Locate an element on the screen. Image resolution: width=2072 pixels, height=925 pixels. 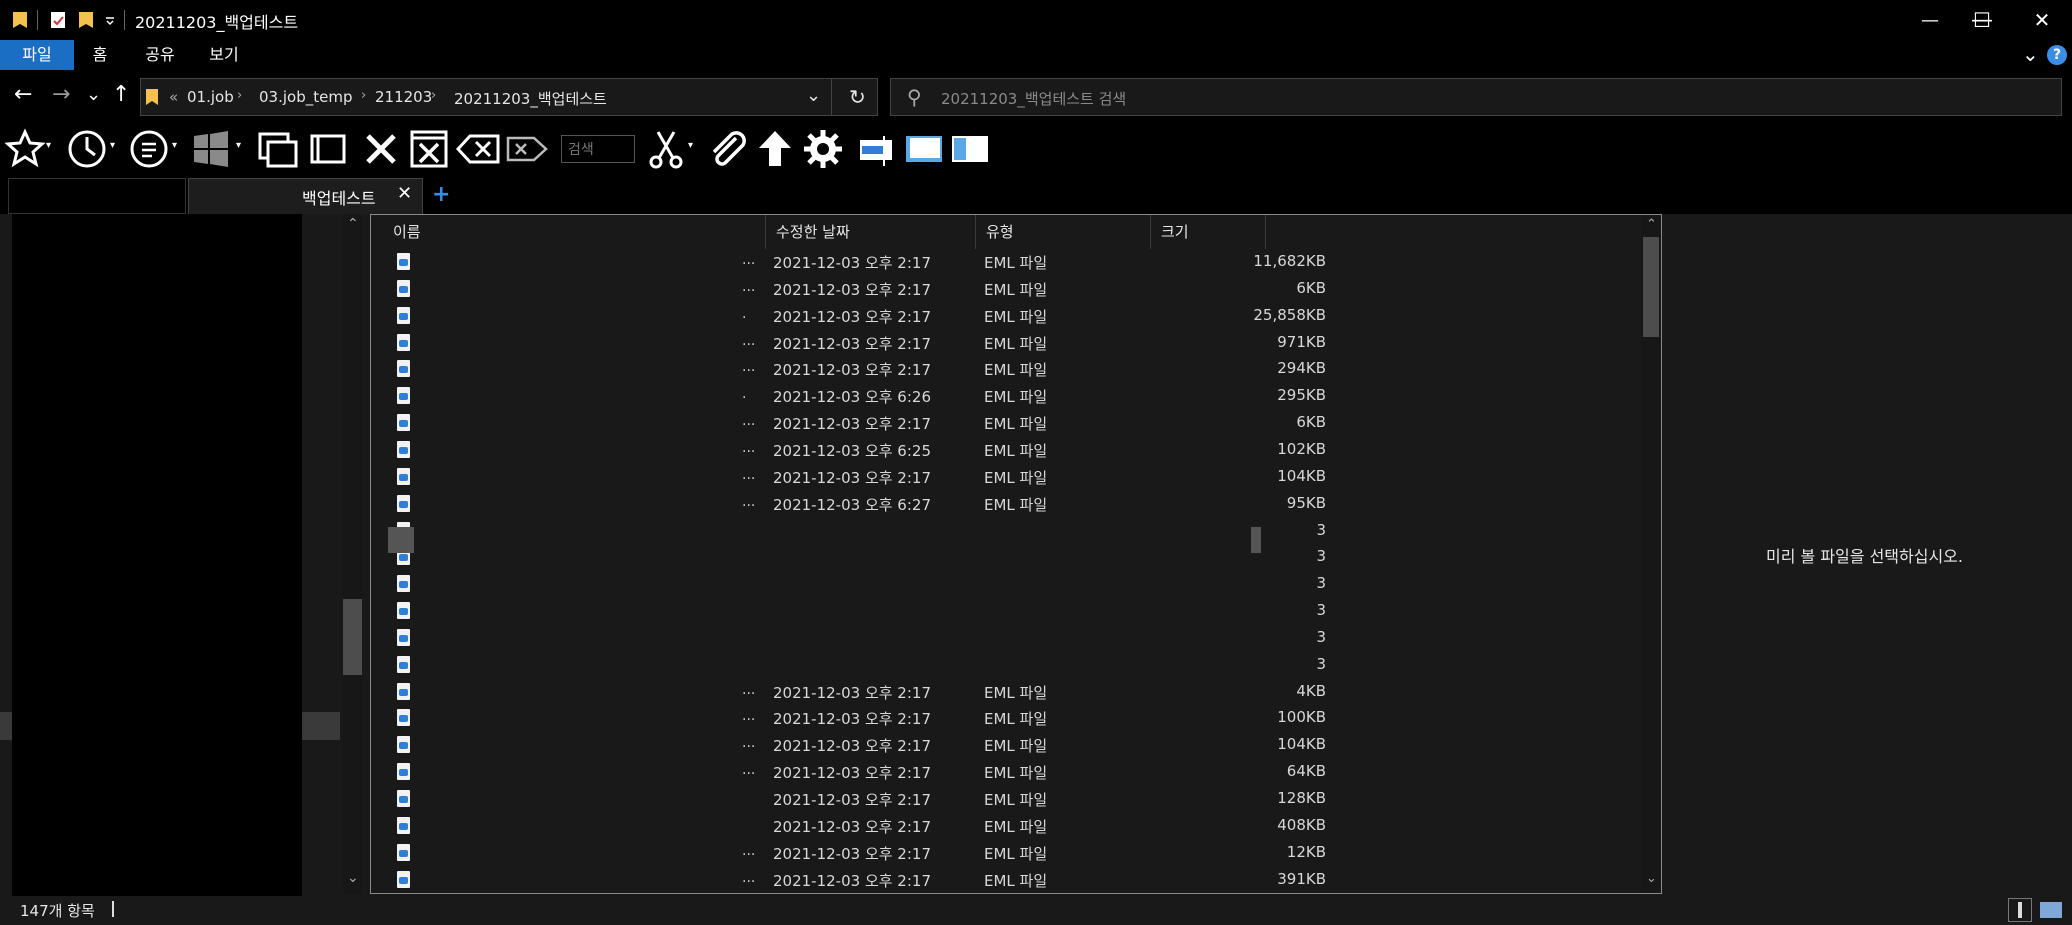
breadcrumb-item: 20211203_백업테스트 is located at coordinates (530, 98).